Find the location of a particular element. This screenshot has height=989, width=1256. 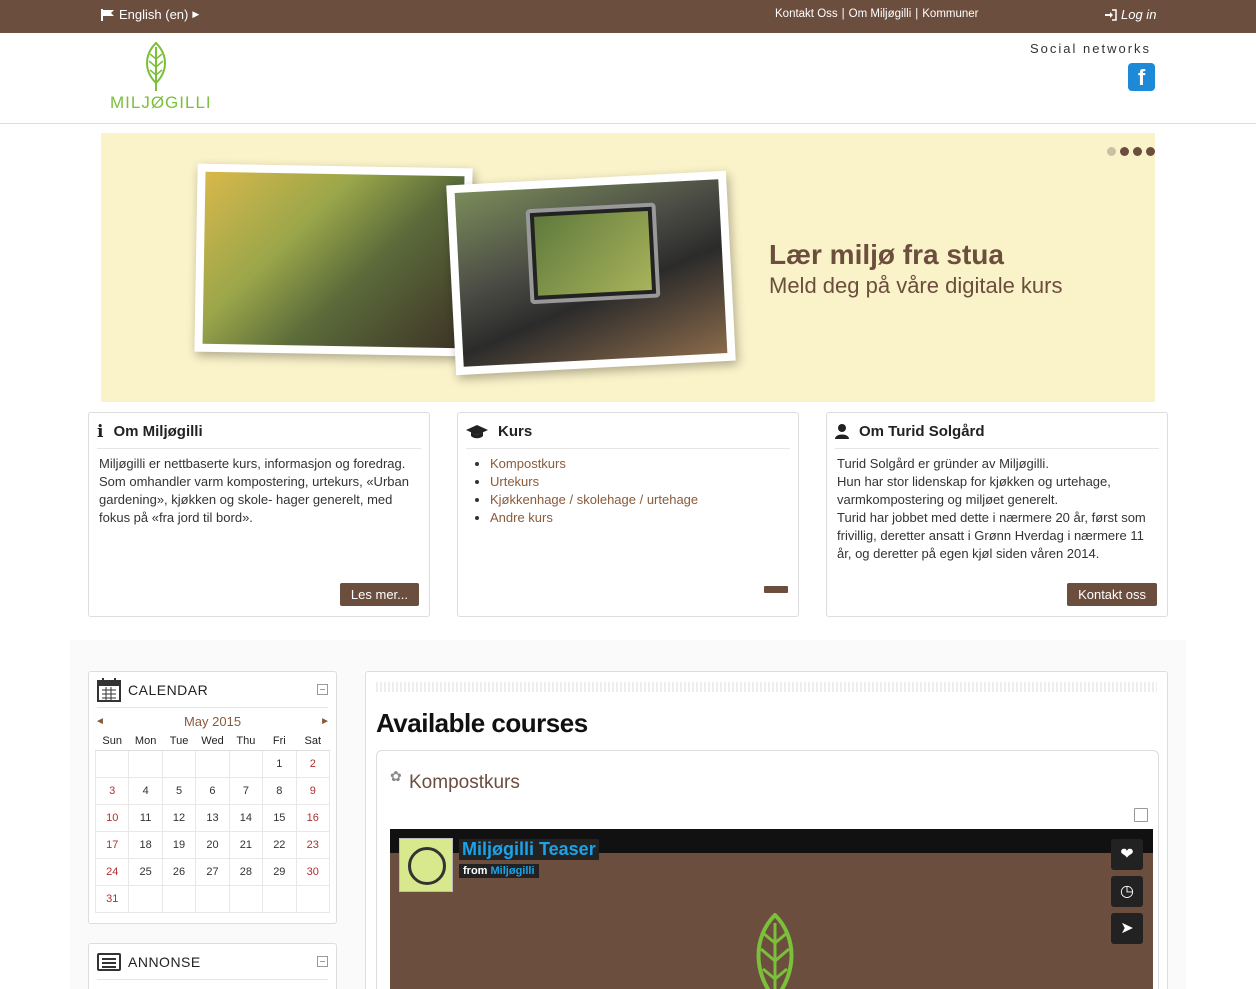

calendar-day: 23 is located at coordinates (313, 844).